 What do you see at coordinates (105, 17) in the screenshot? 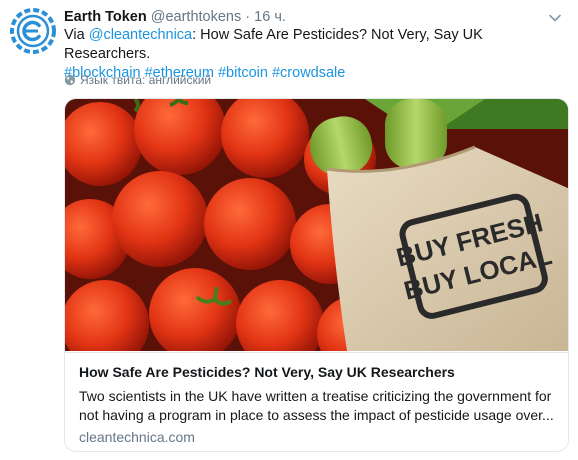
I see `author-name: Earth Token` at bounding box center [105, 17].